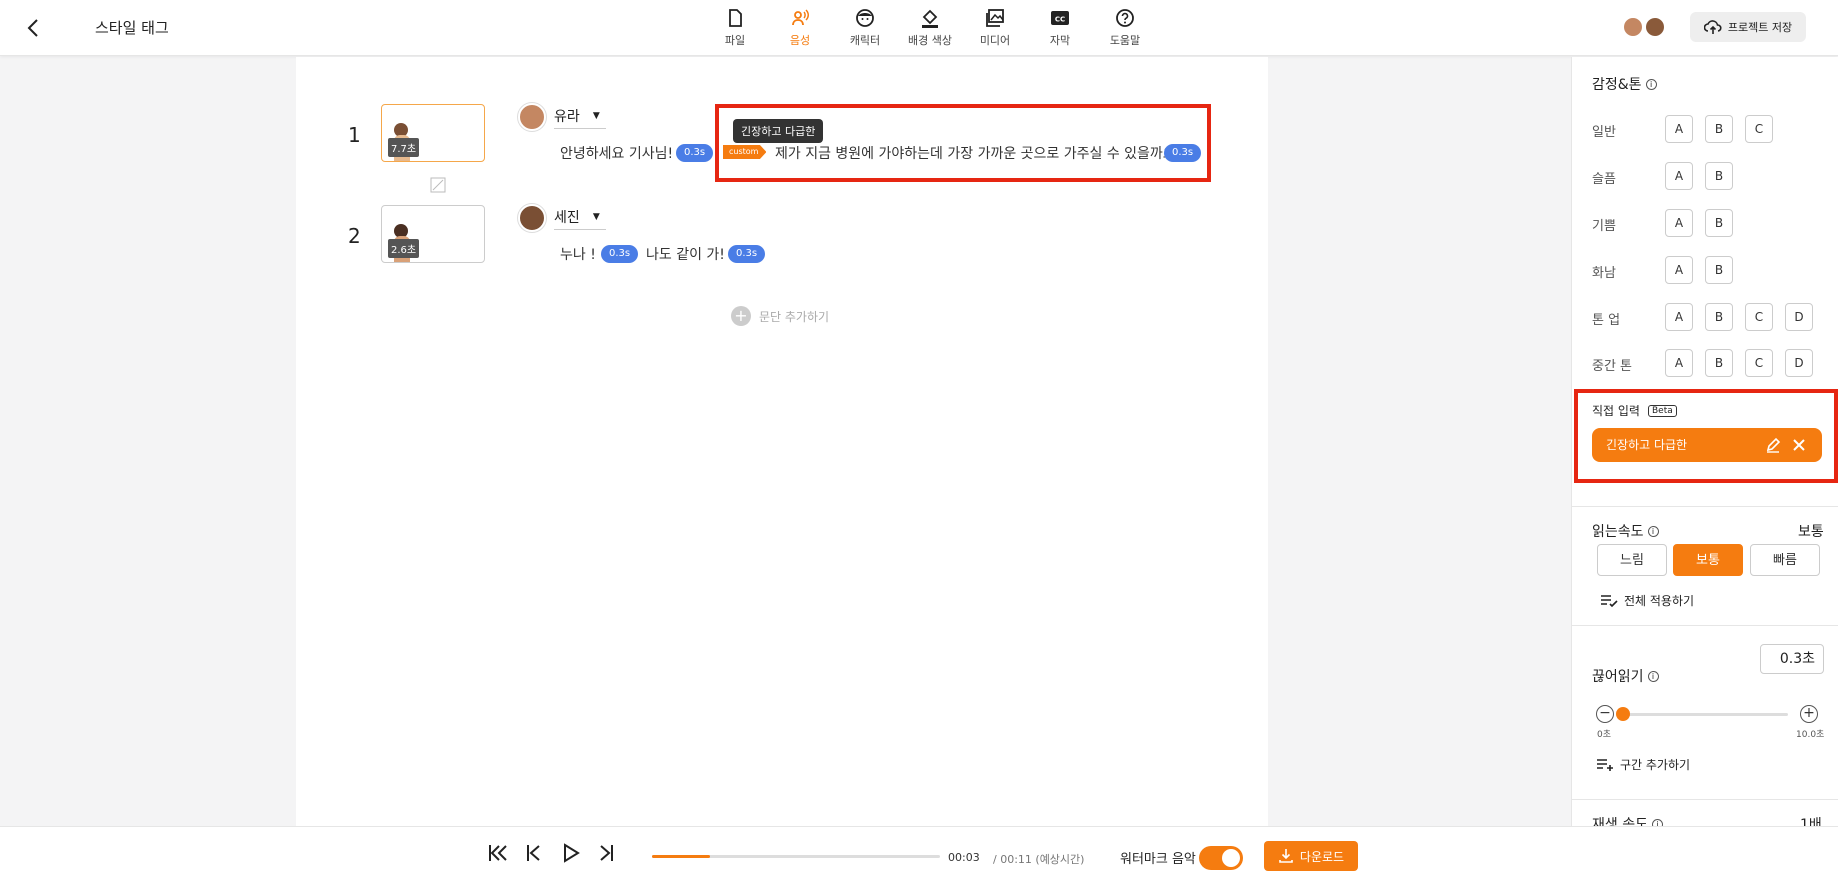 The image size is (1838, 876). Describe the element at coordinates (354, 236) in the screenshot. I see `row-number: 2` at that location.